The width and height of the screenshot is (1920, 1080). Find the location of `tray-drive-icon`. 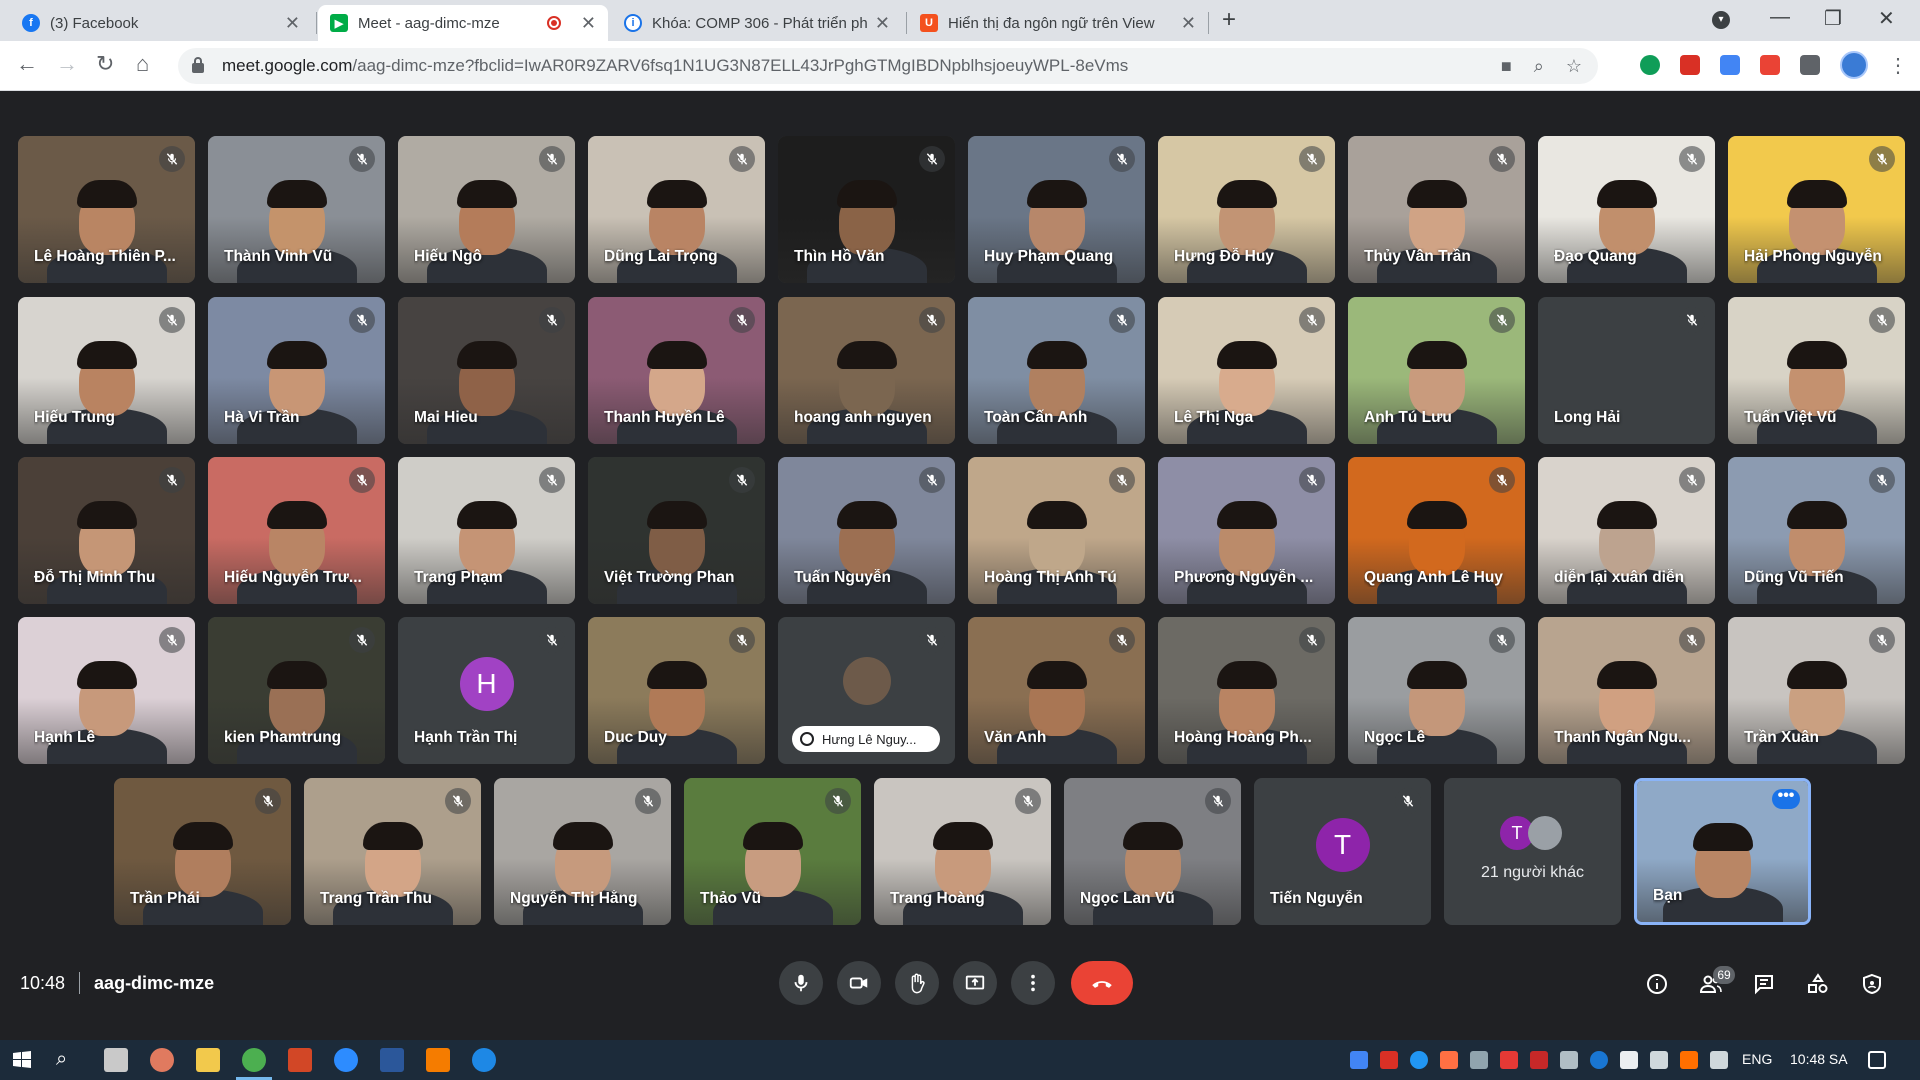

tray-drive-icon is located at coordinates (1359, 1060).